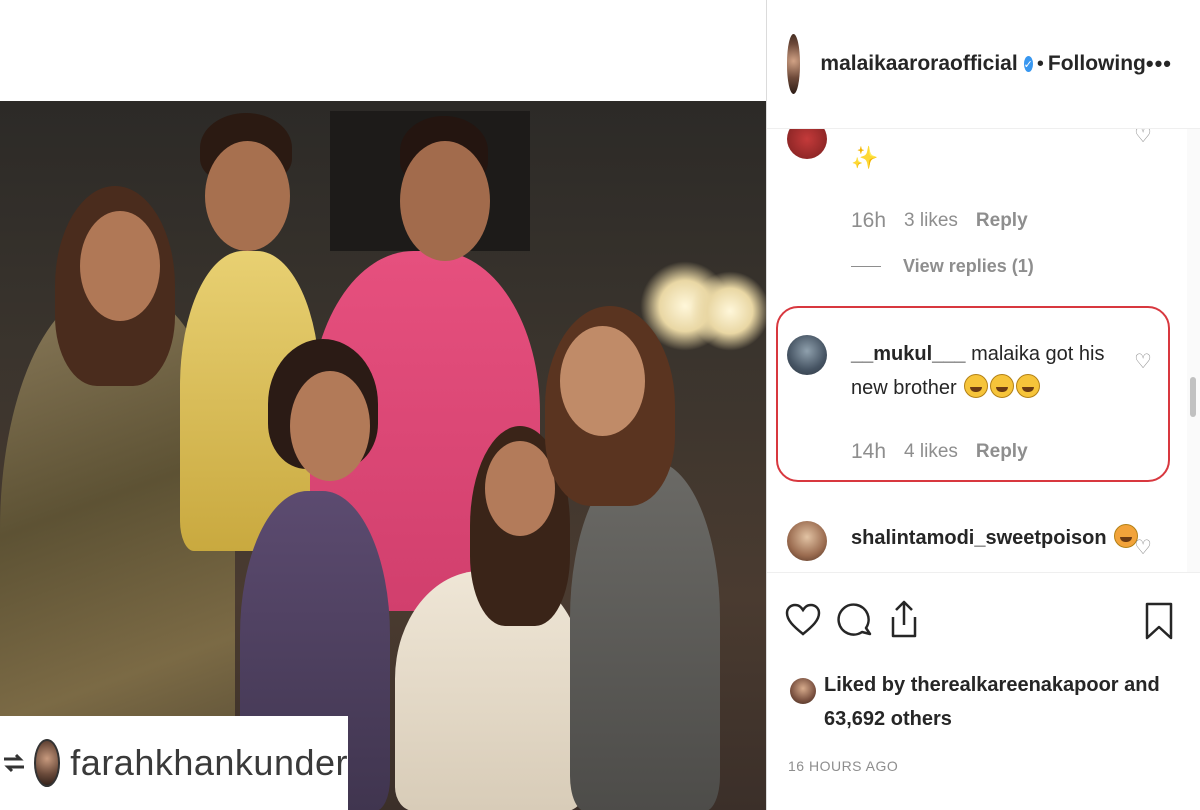 The width and height of the screenshot is (1200, 810). I want to click on likes-count: 63,692 others, so click(888, 719).